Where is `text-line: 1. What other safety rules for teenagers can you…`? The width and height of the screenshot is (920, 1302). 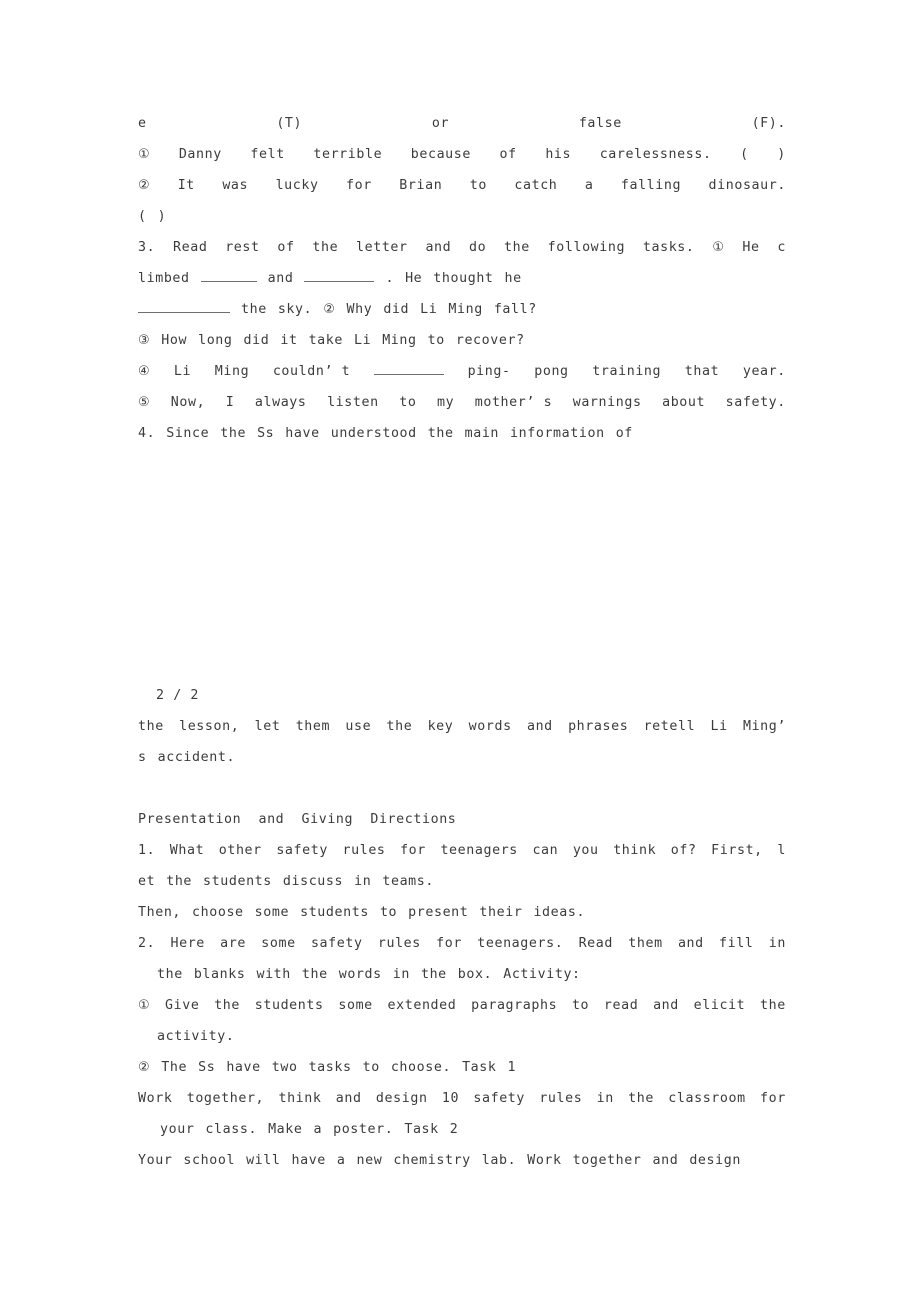 text-line: 1. What other safety rules for teenagers can you… is located at coordinates (462, 850).